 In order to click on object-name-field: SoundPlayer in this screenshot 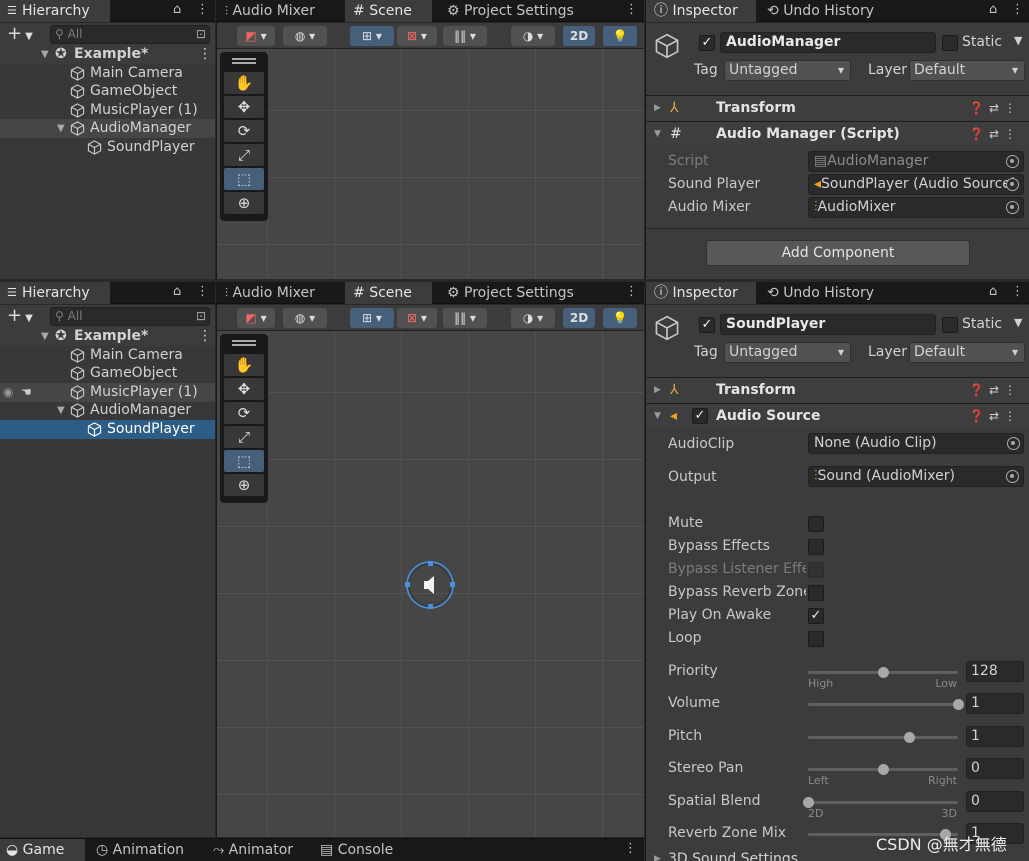, I will do `click(828, 324)`.